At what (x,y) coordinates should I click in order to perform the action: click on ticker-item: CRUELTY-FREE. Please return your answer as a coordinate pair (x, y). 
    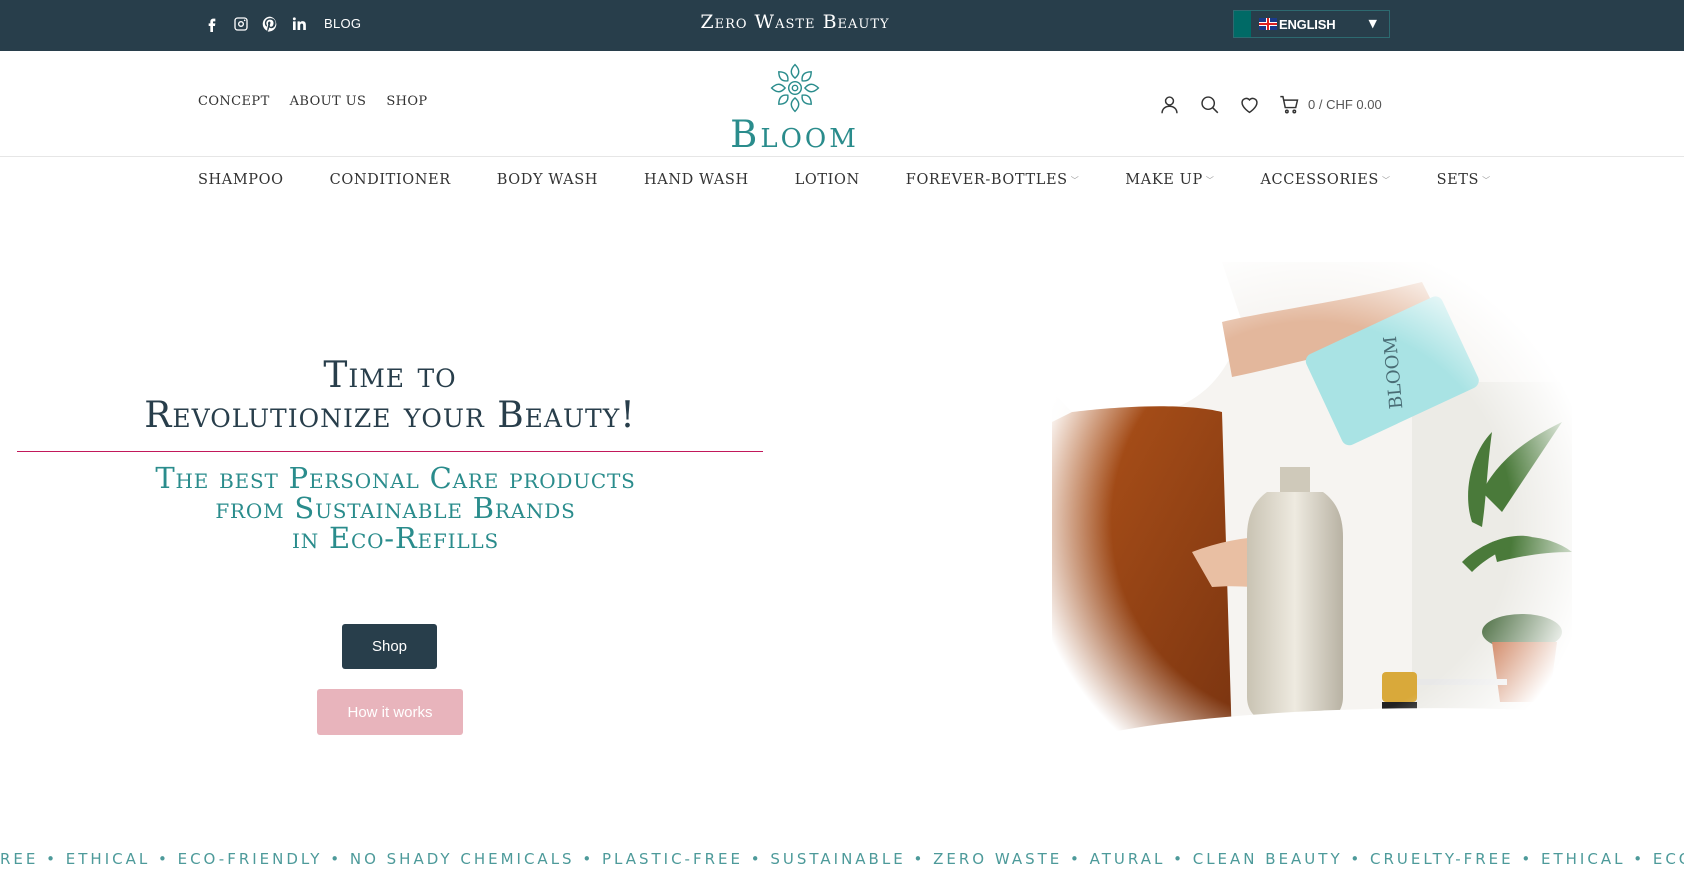
    Looking at the image, I should click on (1442, 859).